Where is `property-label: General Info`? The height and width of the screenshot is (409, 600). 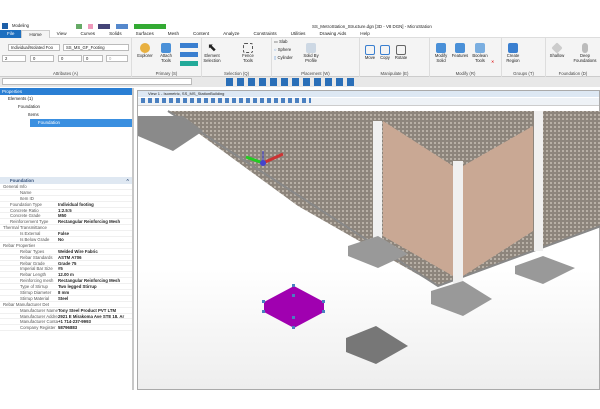
property-label: General Info is located at coordinates (15, 186).